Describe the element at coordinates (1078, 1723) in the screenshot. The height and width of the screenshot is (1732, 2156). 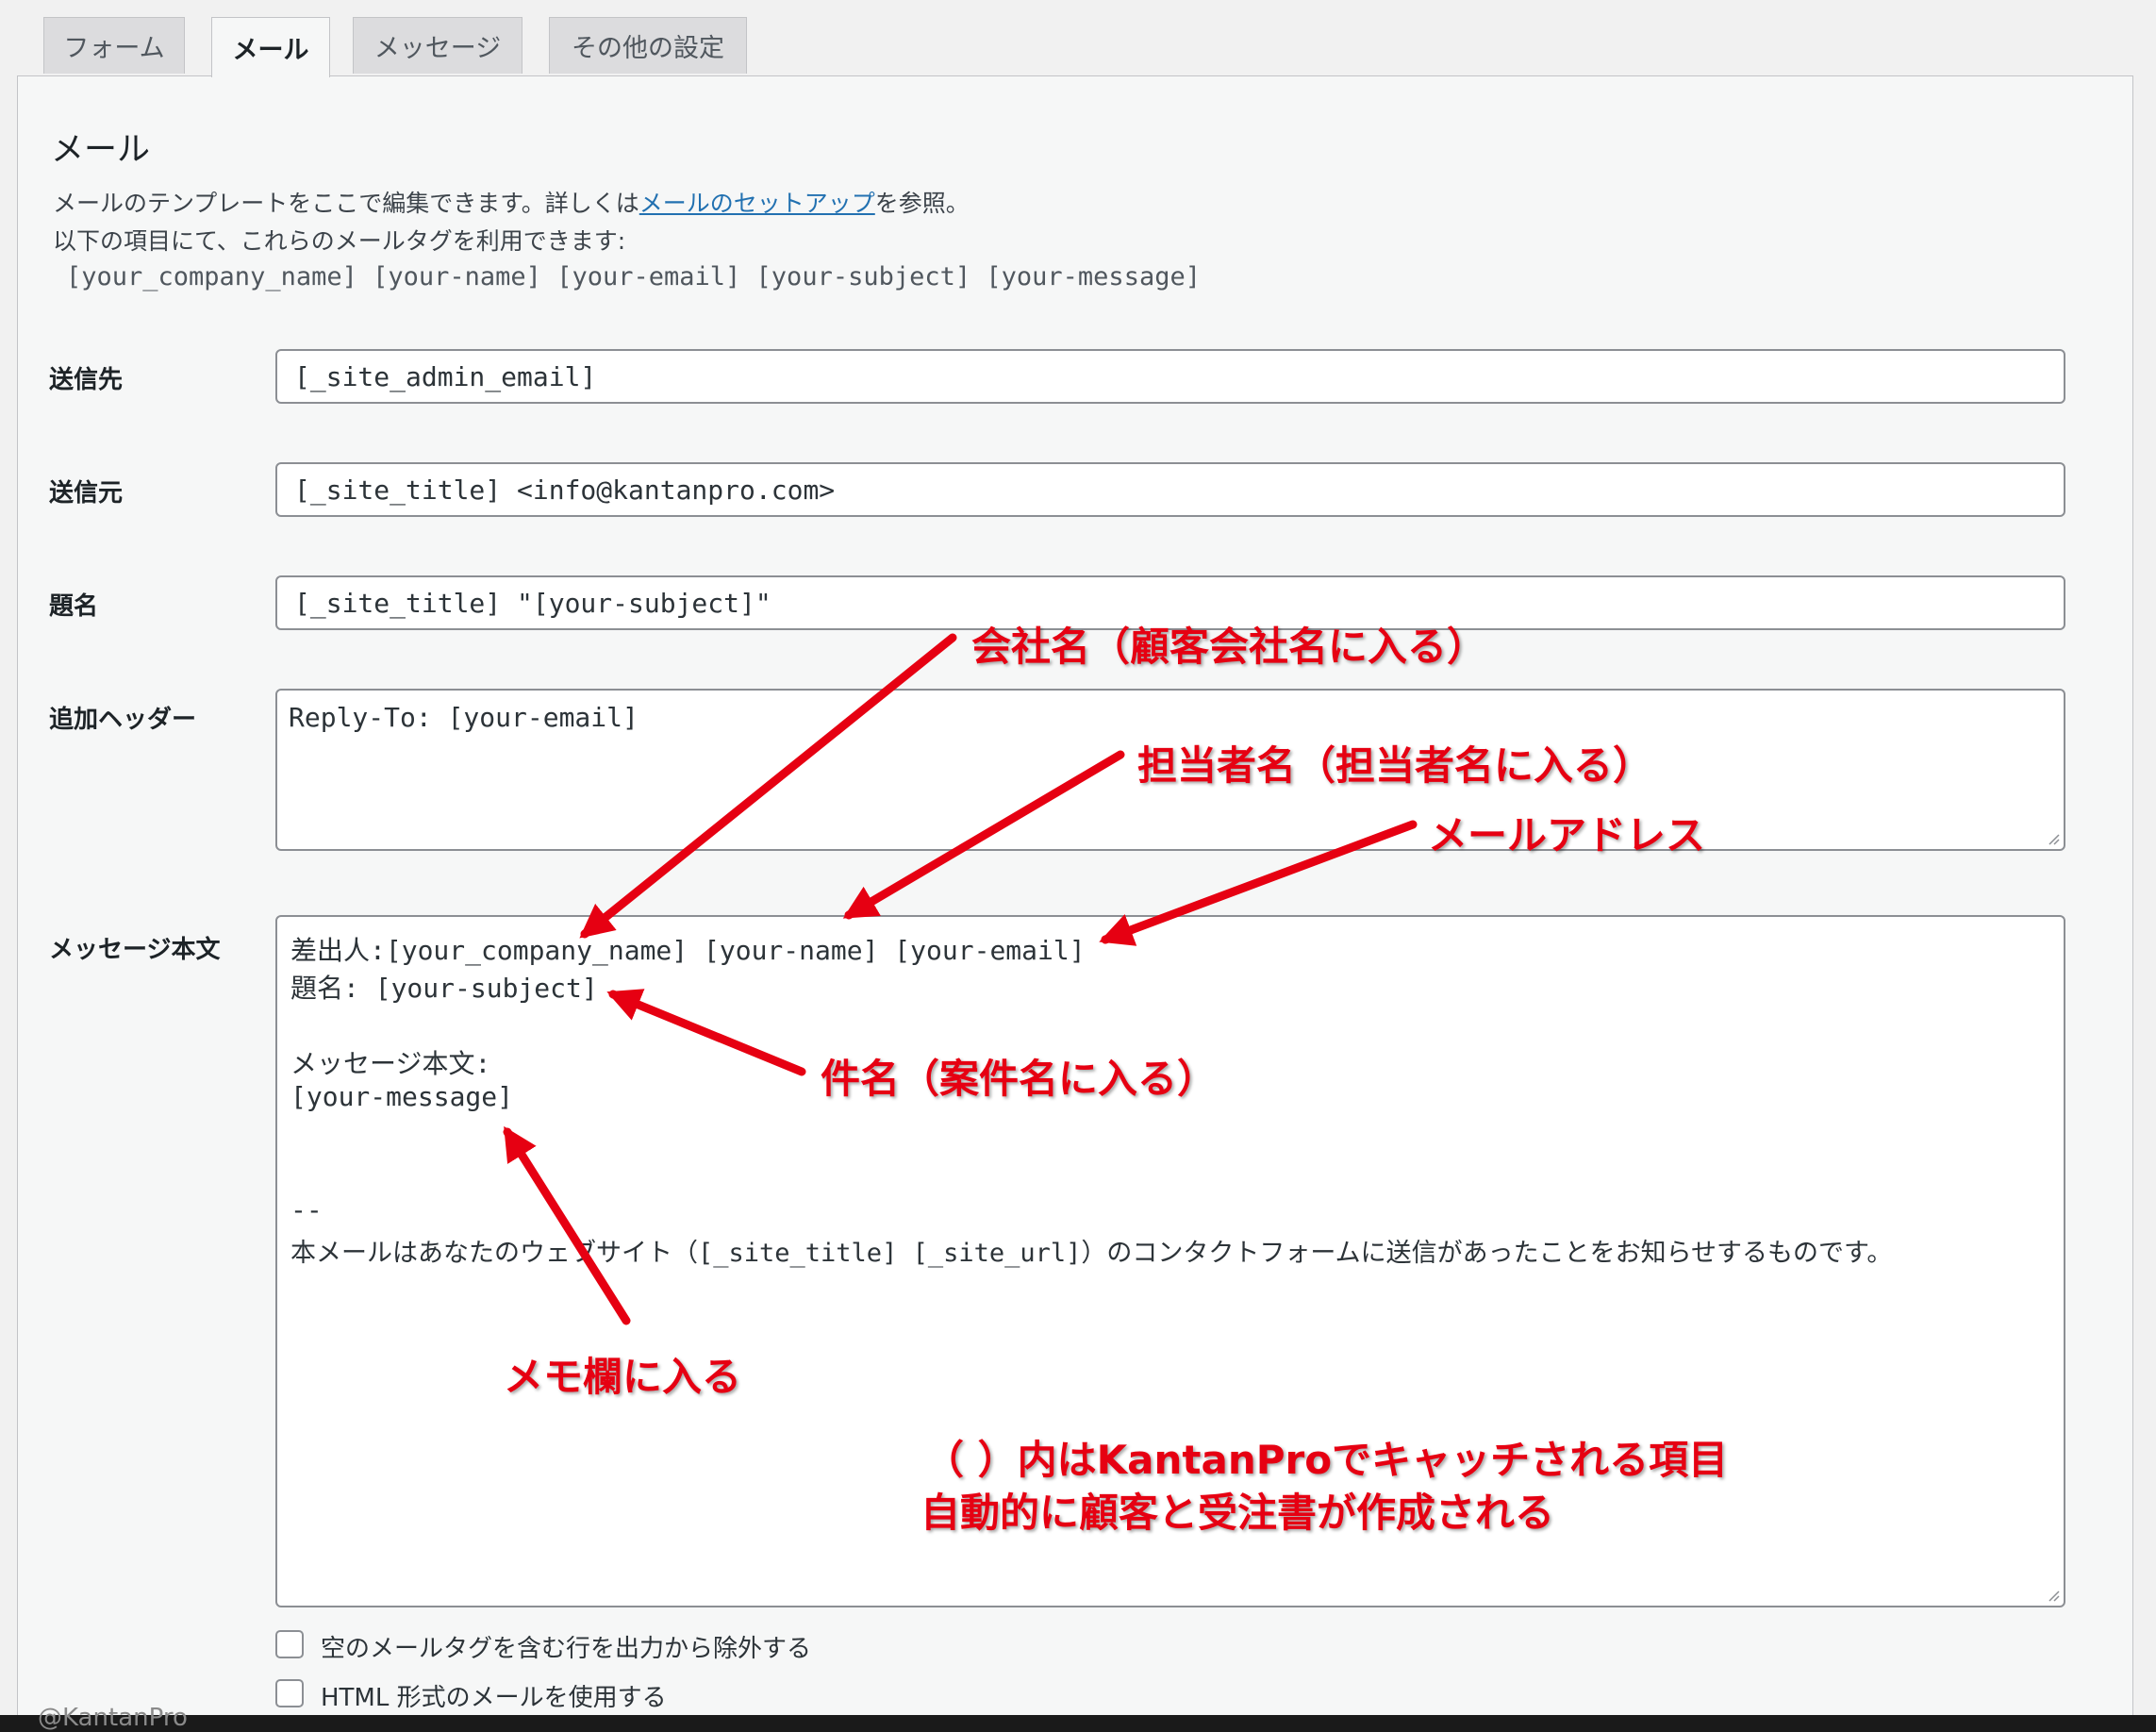
I see `bottom-bar` at that location.